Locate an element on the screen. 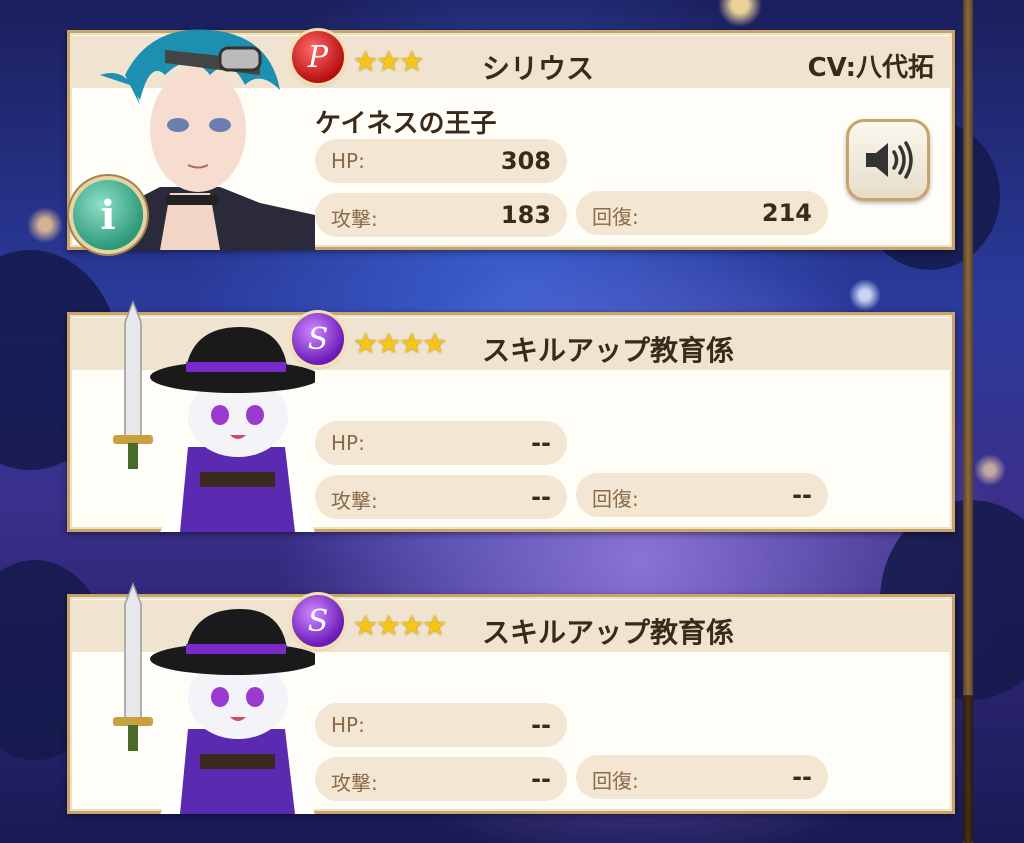  speaker-volume-icon is located at coordinates (889, 160).